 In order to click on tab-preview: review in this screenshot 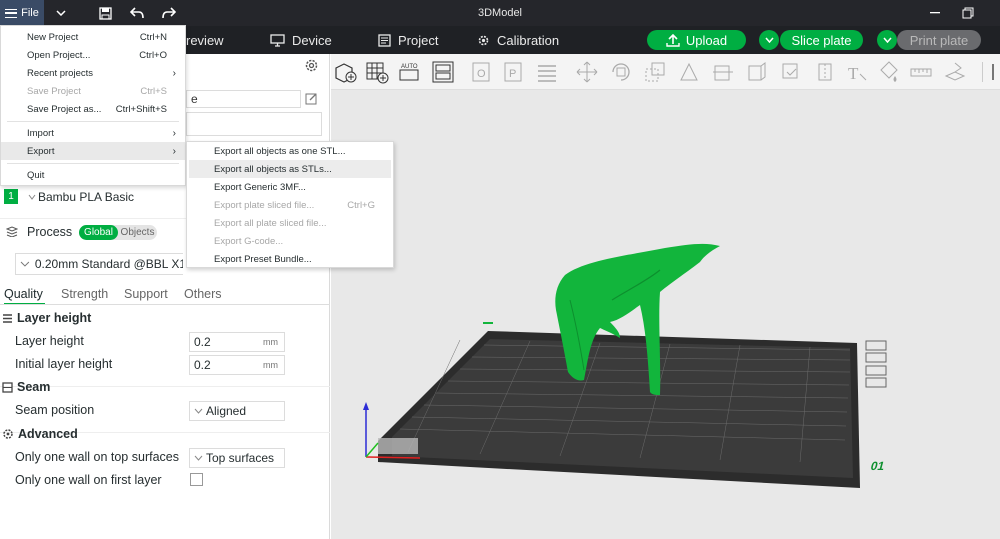, I will do `click(205, 40)`.